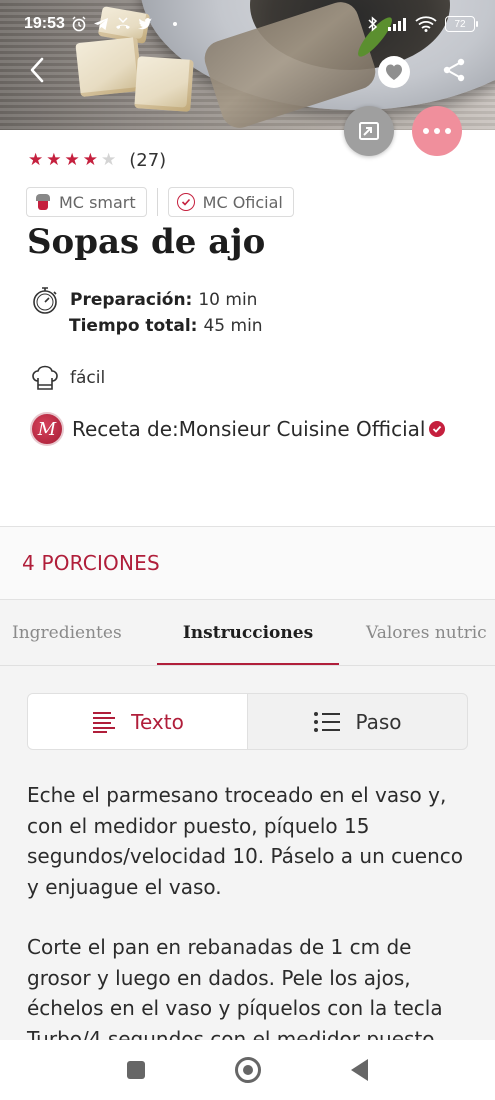 The height and width of the screenshot is (1100, 495). I want to click on telegram-icon, so click(100, 24).